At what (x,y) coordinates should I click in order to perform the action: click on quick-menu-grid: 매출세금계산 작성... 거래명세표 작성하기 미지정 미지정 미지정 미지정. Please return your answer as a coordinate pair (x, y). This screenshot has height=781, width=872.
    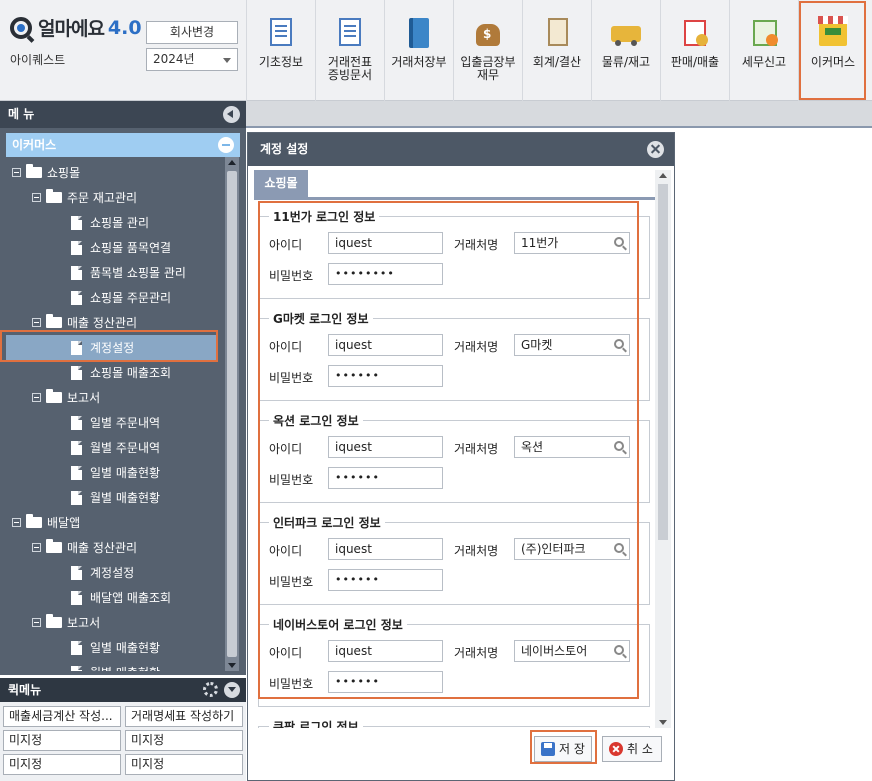
    Looking at the image, I should click on (123, 741).